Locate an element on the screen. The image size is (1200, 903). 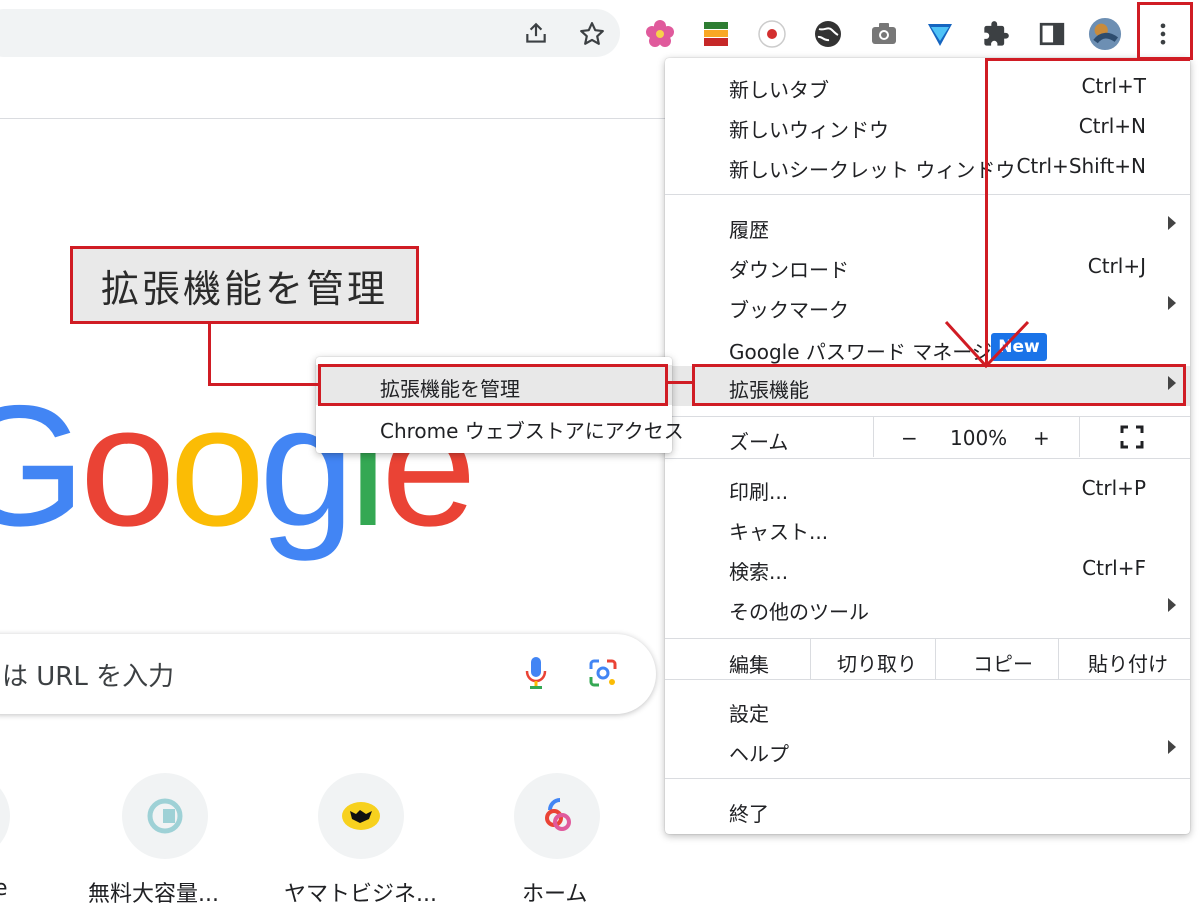
menu-item-new-window: 新しいウィンドウ Ctrl+N is located at coordinates (927, 126).